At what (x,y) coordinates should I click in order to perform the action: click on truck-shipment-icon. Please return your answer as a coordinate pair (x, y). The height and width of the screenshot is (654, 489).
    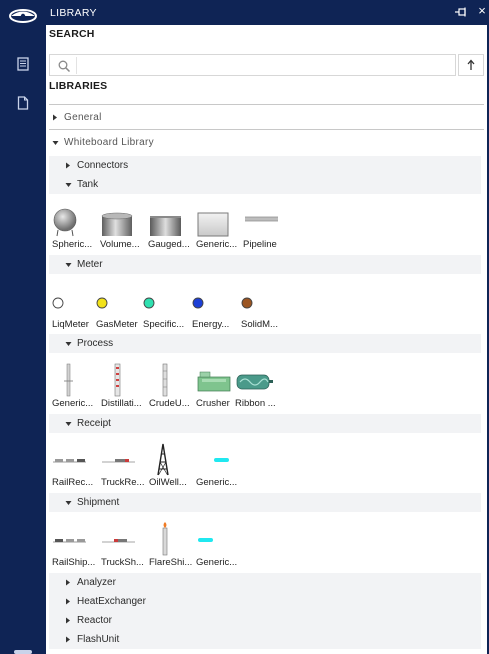
    Looking at the image, I should click on (118, 541).